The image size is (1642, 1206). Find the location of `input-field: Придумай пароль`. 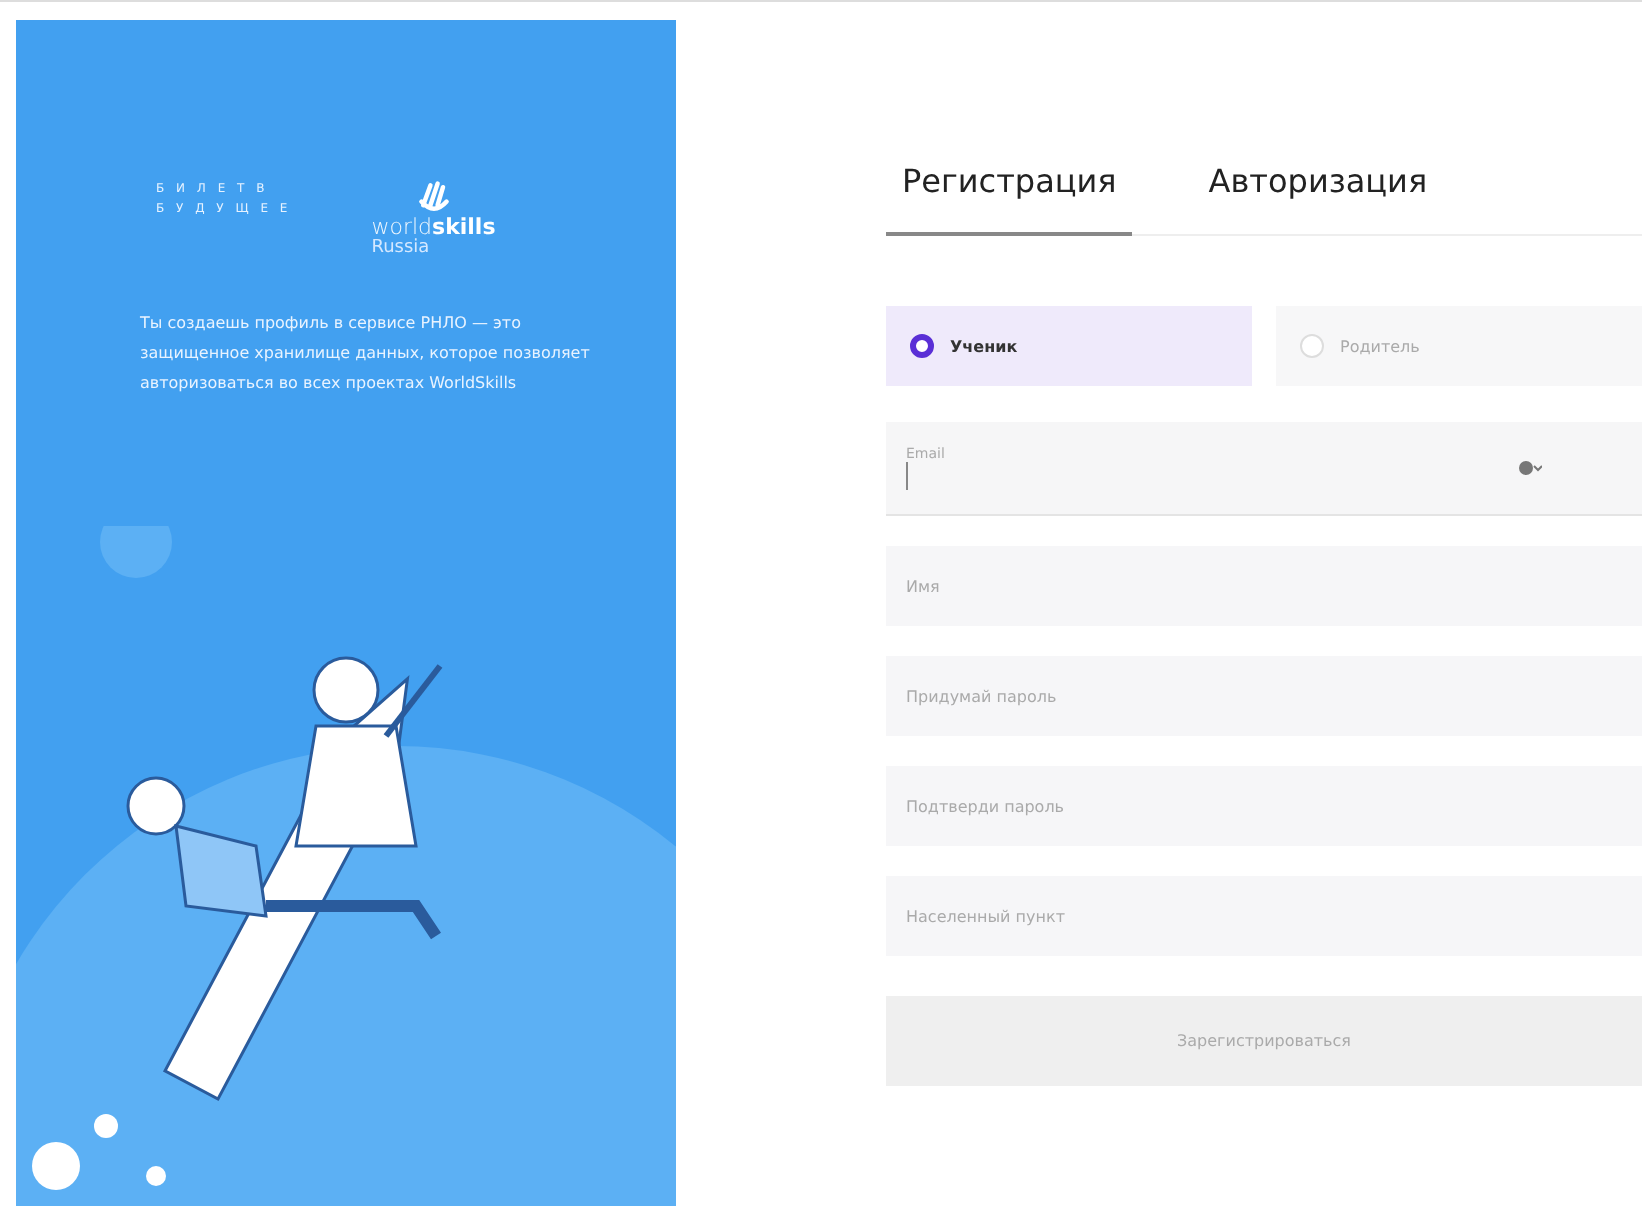

input-field: Придумай пароль is located at coordinates (1264, 696).